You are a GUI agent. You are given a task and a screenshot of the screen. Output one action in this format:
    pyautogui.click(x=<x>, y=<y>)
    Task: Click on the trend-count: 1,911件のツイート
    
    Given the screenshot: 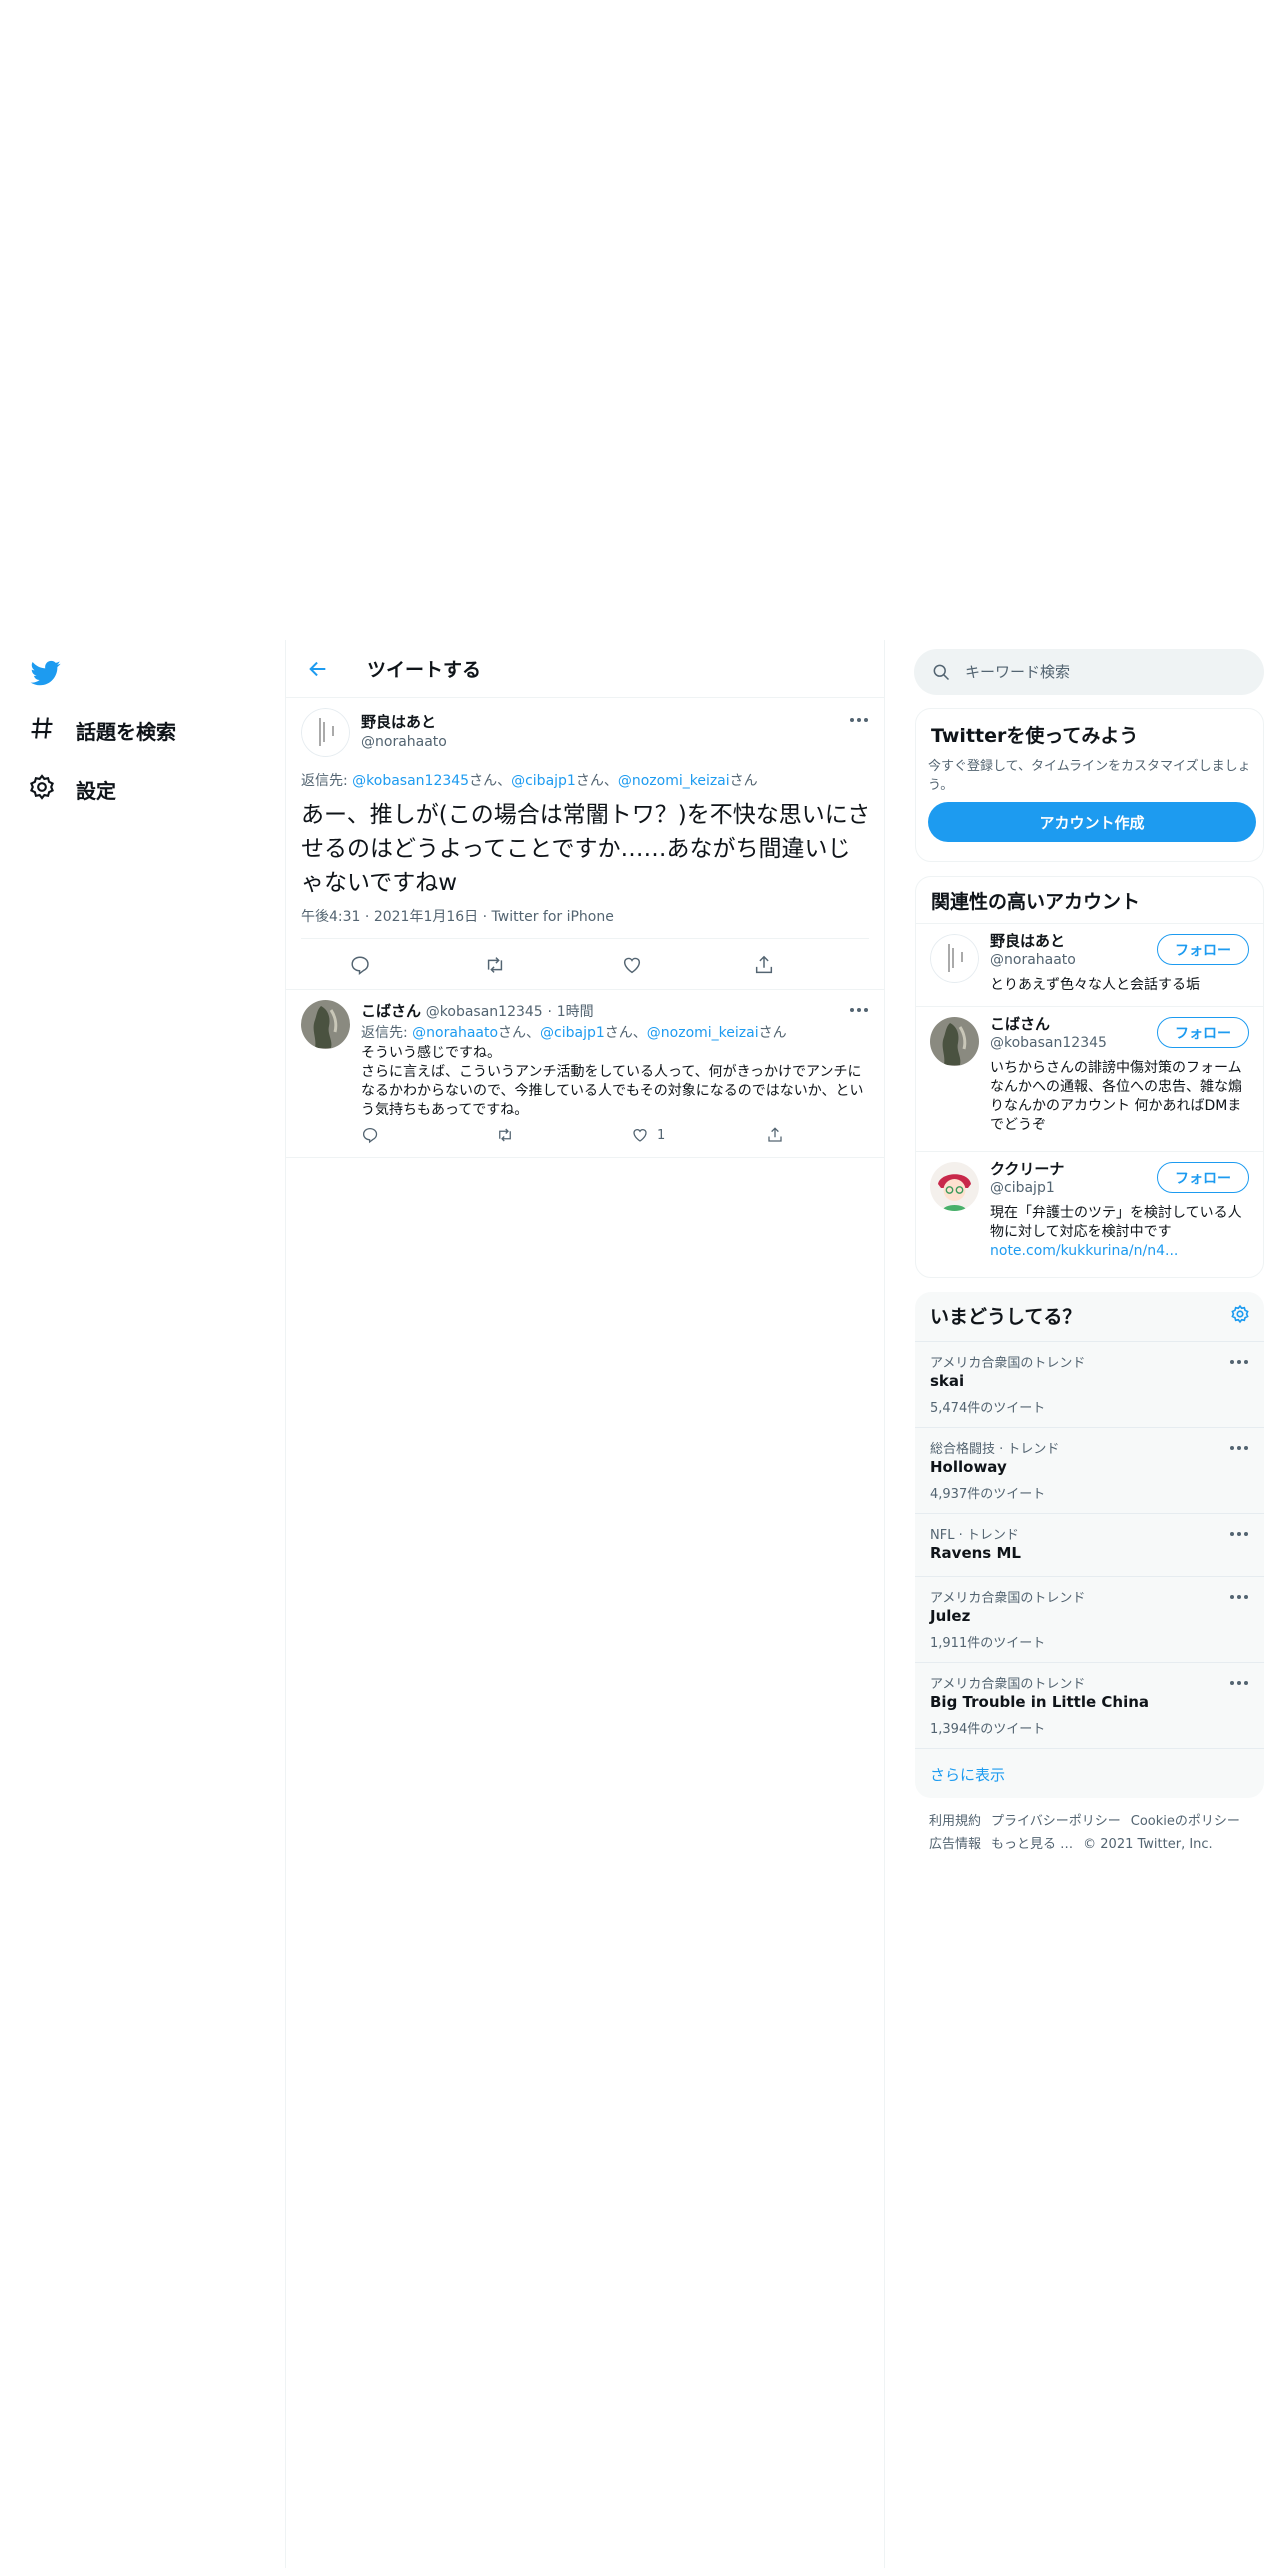 What is the action you would take?
    pyautogui.click(x=988, y=1643)
    